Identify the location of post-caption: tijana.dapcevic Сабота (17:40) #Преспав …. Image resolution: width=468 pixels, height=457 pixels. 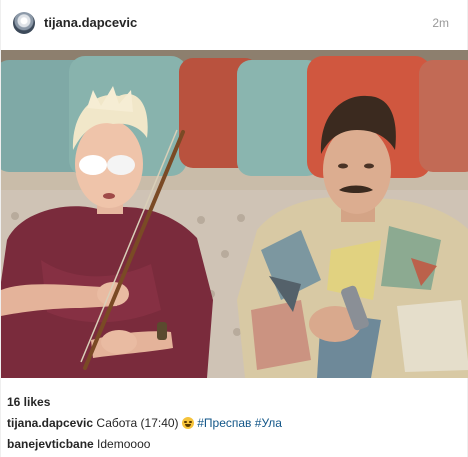
(144, 423).